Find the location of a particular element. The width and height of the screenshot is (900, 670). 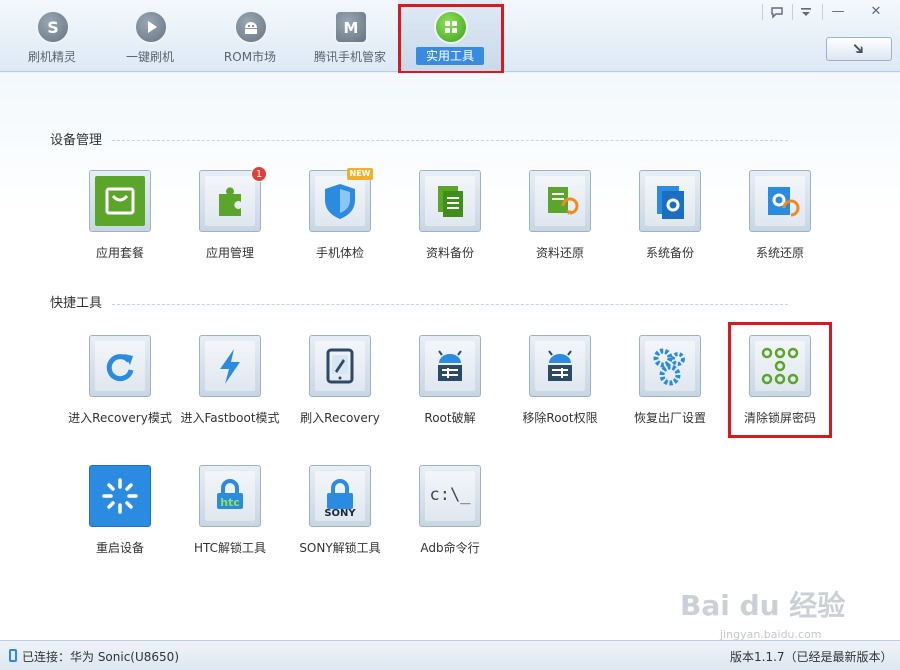

tool-label: SONY解锁工具 is located at coordinates (340, 548).